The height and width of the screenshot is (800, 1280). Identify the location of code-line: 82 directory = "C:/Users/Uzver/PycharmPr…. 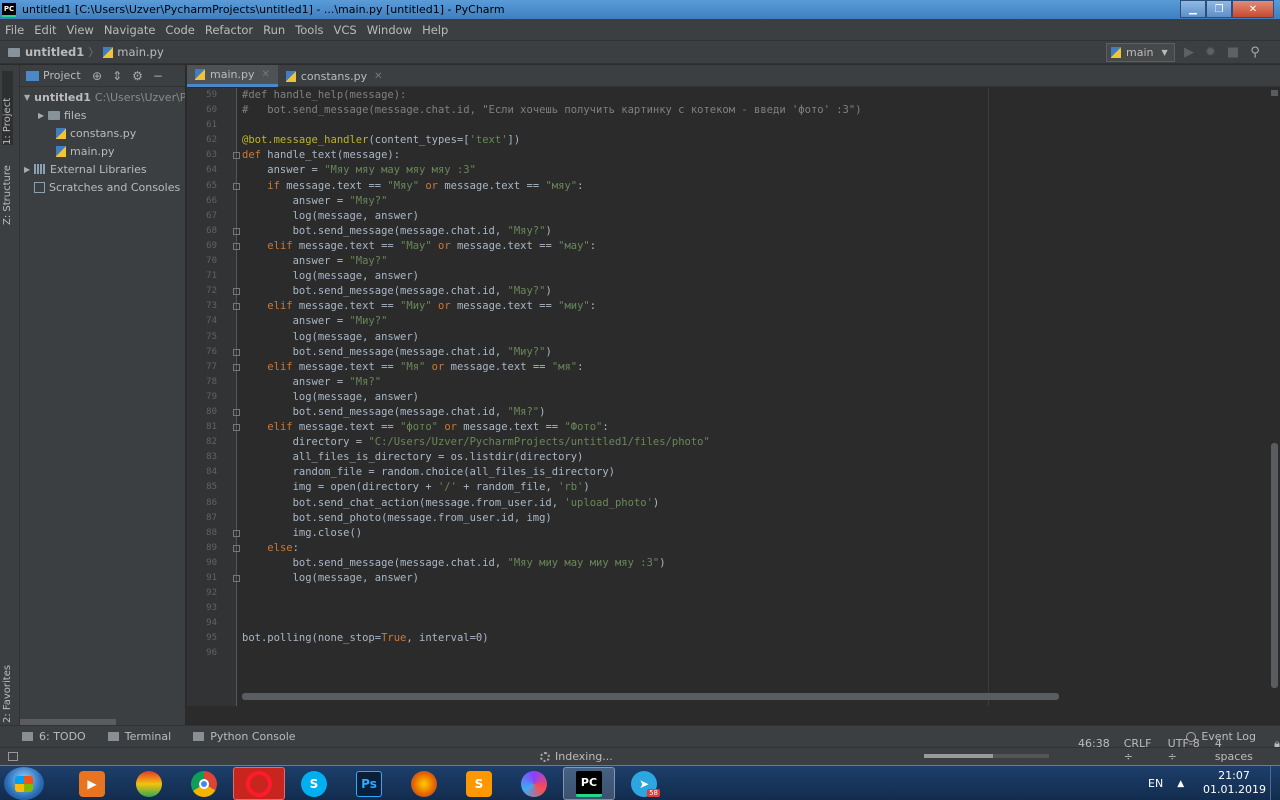
(738, 442).